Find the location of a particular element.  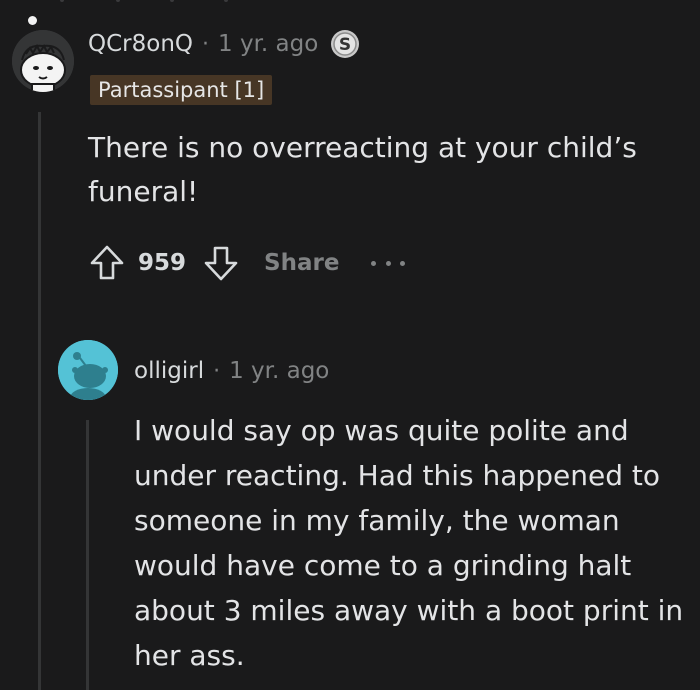

comment-meta: olligirl · 1 yr. ago is located at coordinates (231, 371).